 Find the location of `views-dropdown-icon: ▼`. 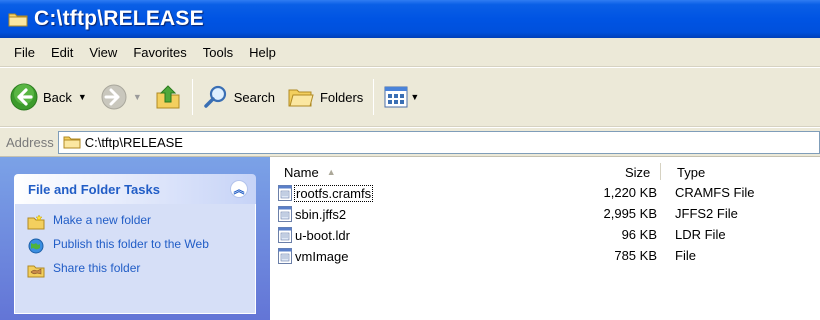

views-dropdown-icon: ▼ is located at coordinates (414, 97).